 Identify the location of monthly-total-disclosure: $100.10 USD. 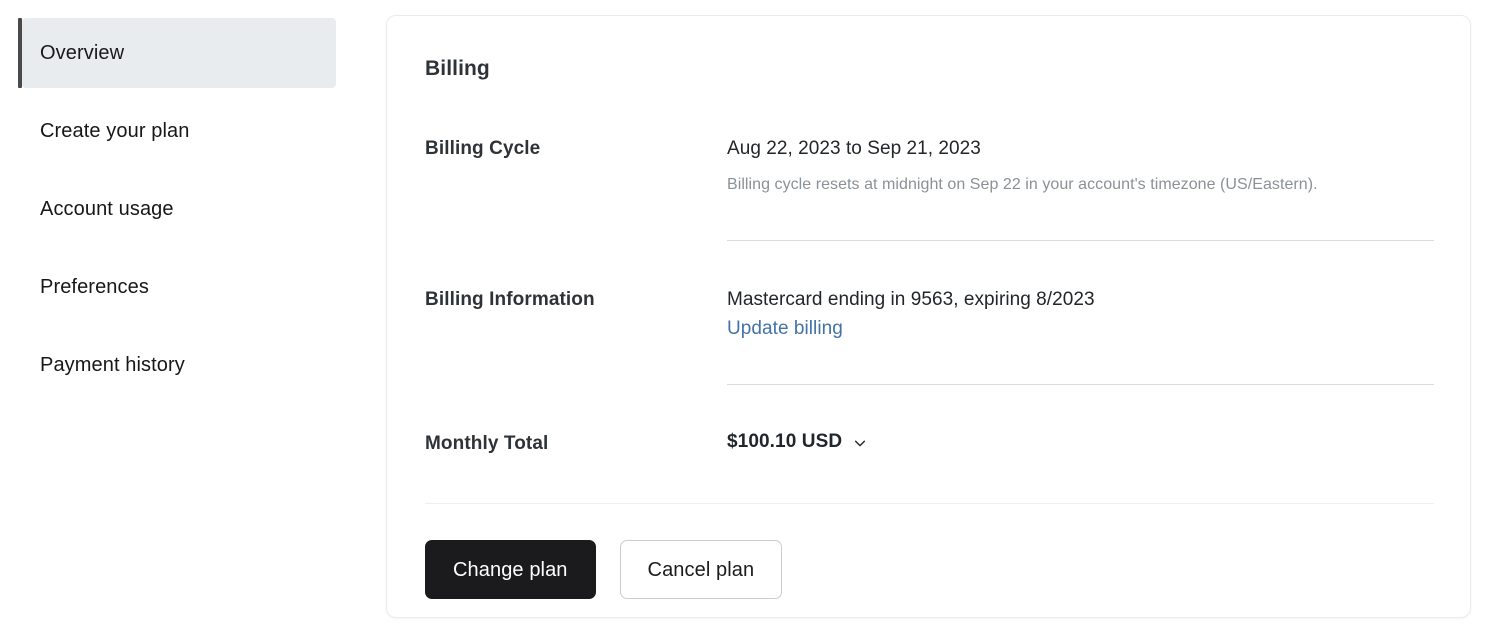
(797, 442).